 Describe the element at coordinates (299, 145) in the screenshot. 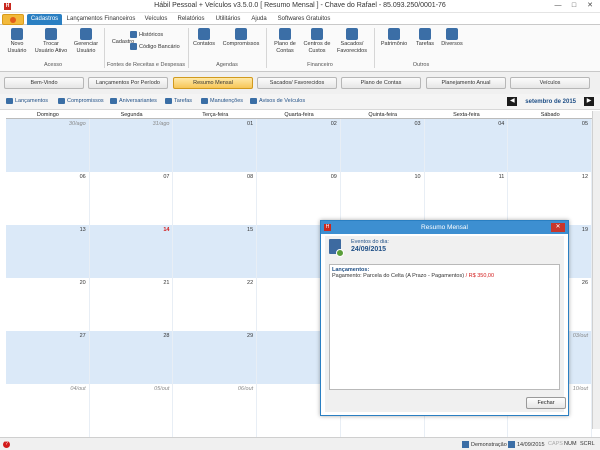

I see `calendar-day-cell: 02` at that location.